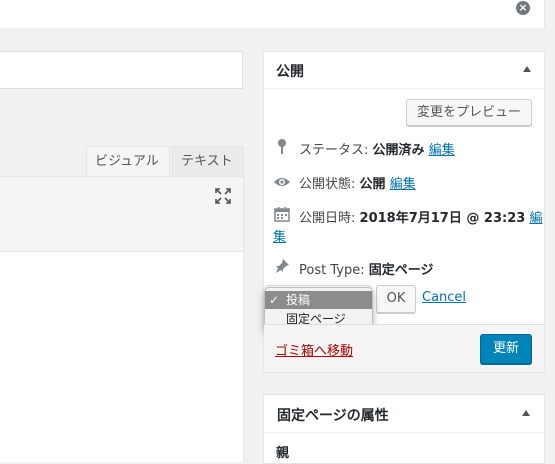 The height and width of the screenshot is (464, 555). What do you see at coordinates (396, 299) in the screenshot?
I see `ok-button: OK` at bounding box center [396, 299].